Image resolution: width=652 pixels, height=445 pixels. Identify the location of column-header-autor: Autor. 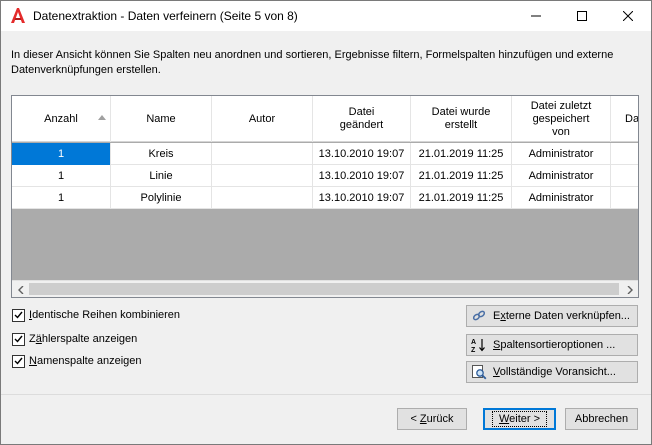
(262, 119).